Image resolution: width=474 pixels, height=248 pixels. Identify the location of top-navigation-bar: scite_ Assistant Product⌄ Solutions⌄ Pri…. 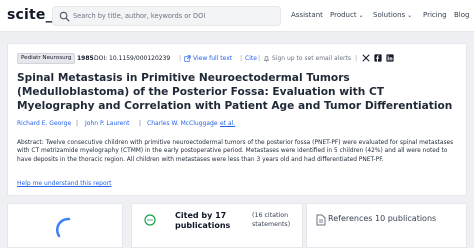
(237, 16).